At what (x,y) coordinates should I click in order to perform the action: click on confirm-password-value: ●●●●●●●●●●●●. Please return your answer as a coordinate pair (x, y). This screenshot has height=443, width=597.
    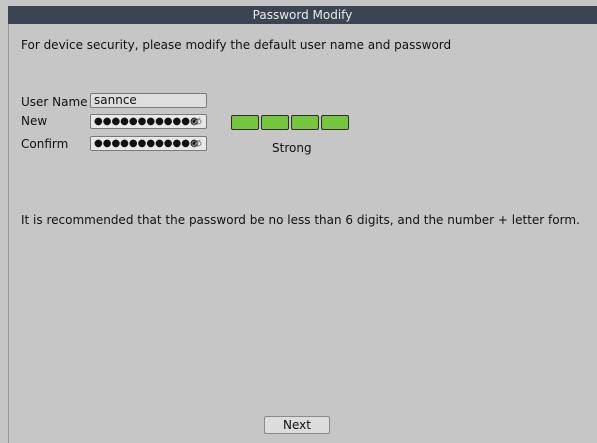
    Looking at the image, I should click on (146, 143).